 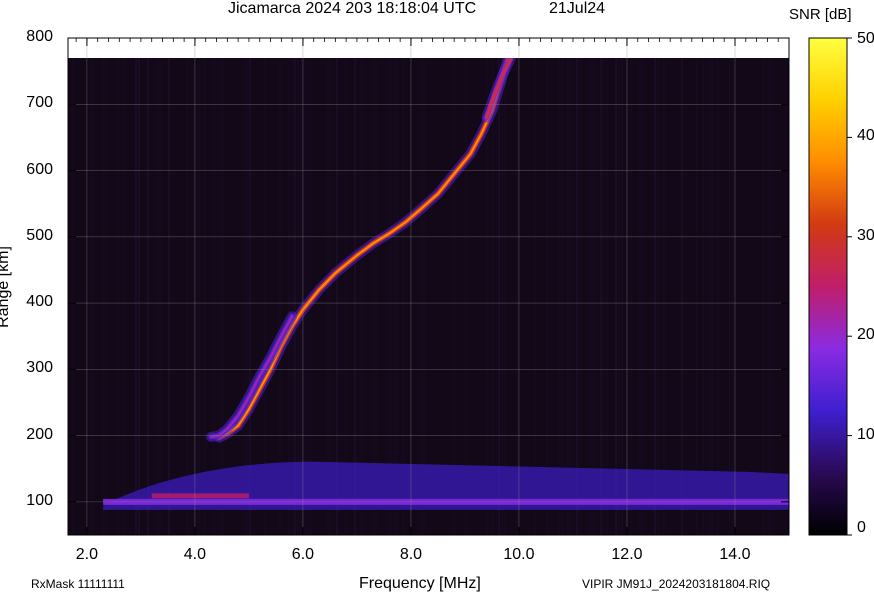 I want to click on y-tick-label: 200, so click(x=39, y=434).